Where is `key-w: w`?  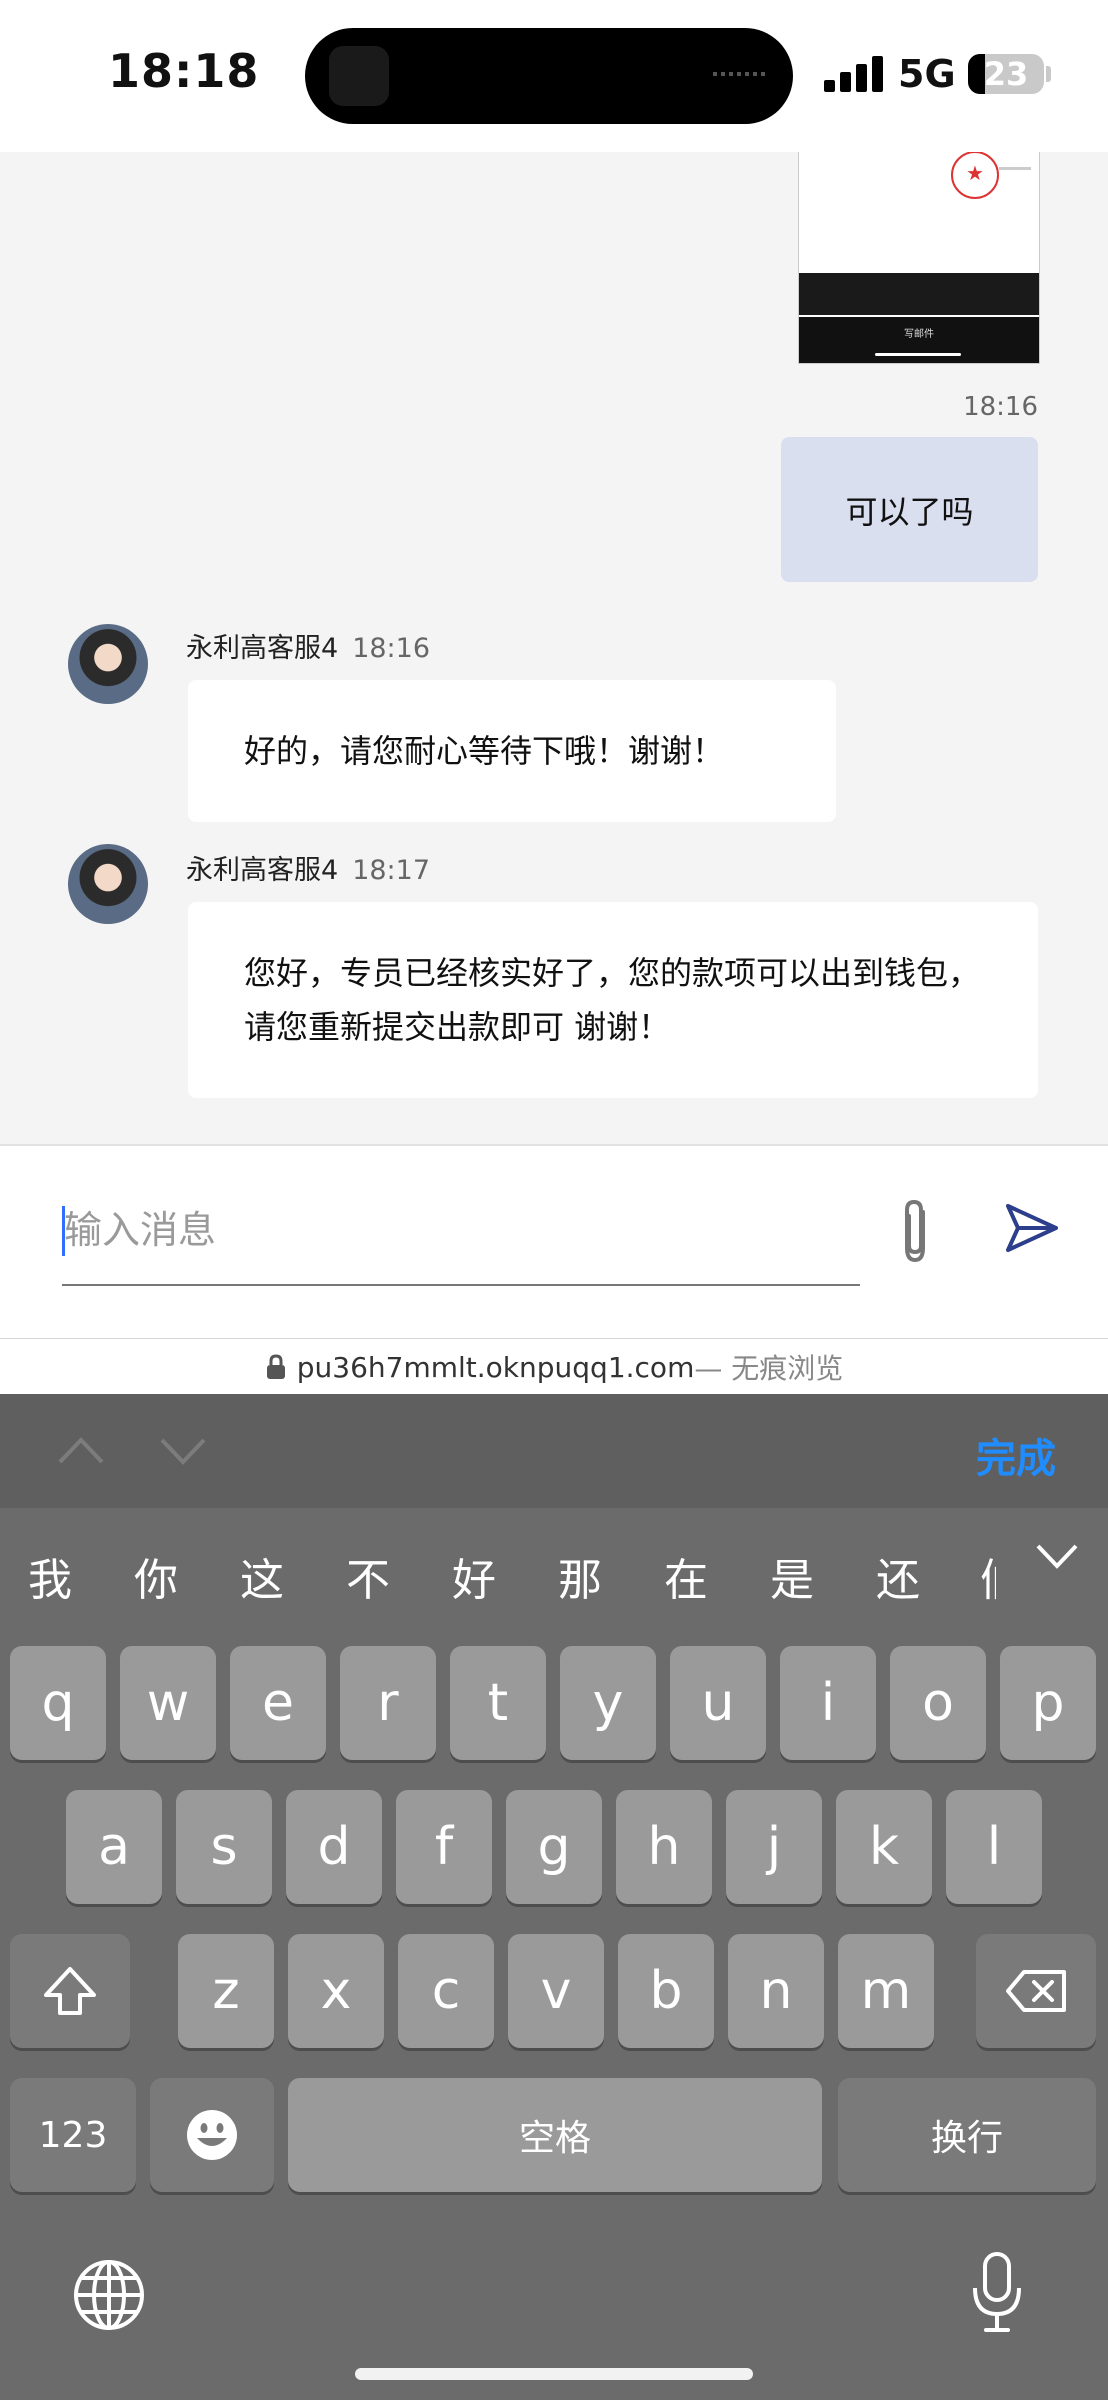
key-w: w is located at coordinates (168, 1703).